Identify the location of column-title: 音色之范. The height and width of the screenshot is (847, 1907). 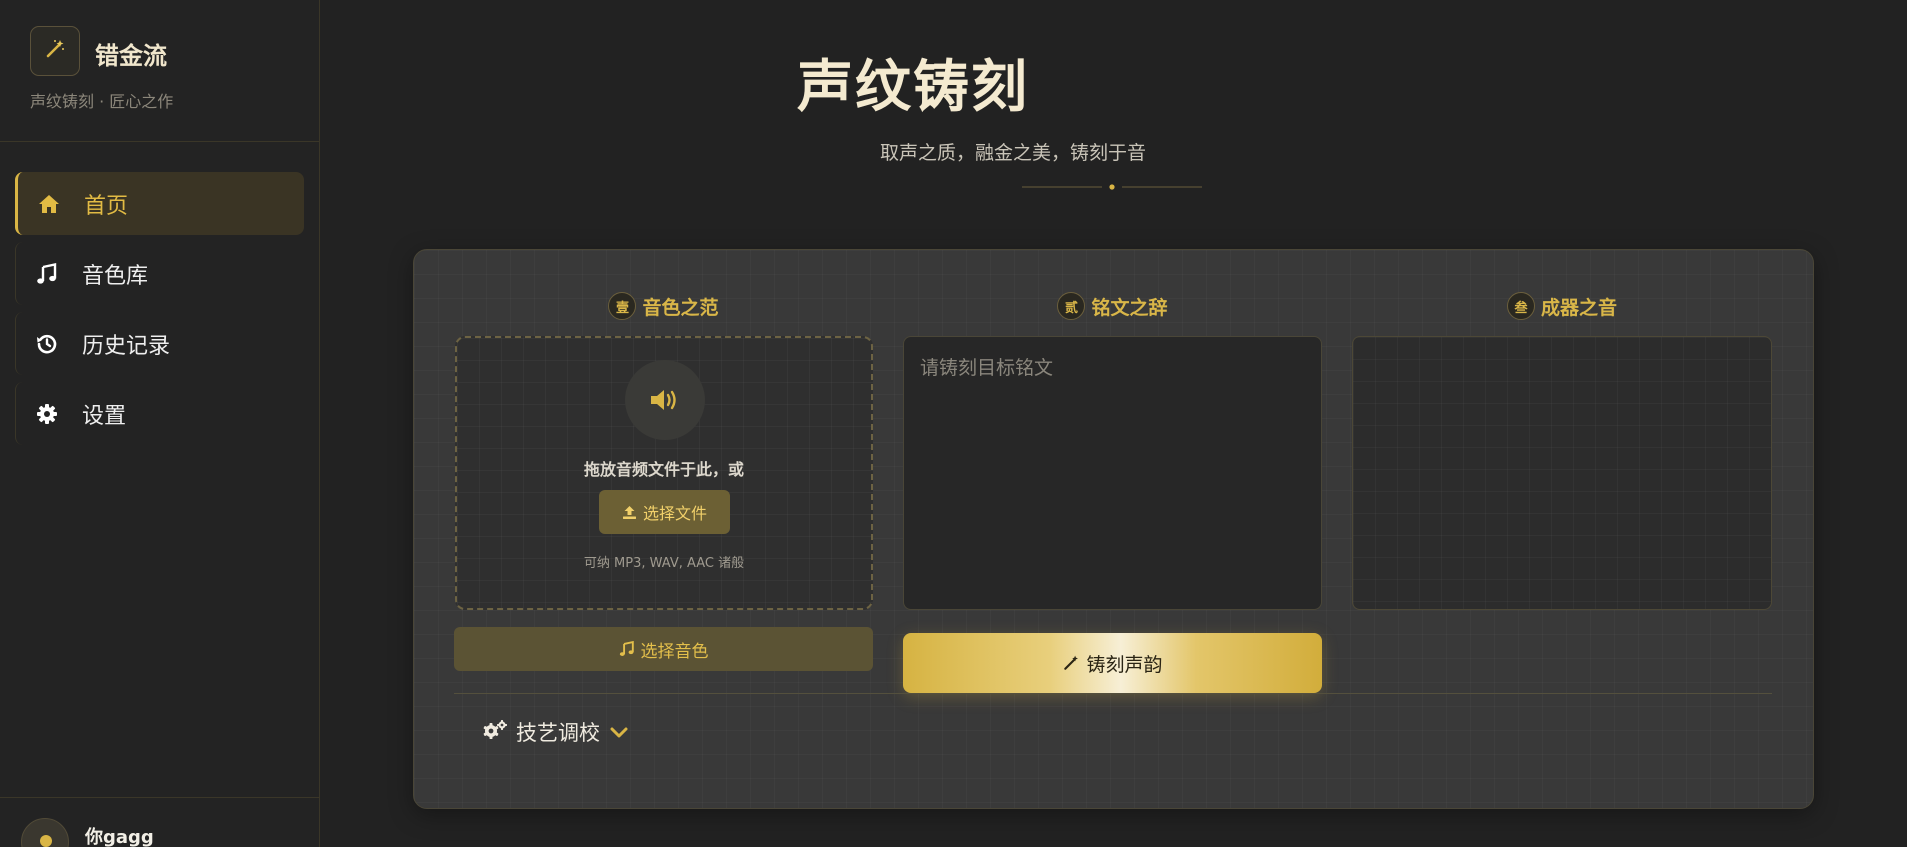
(680, 307).